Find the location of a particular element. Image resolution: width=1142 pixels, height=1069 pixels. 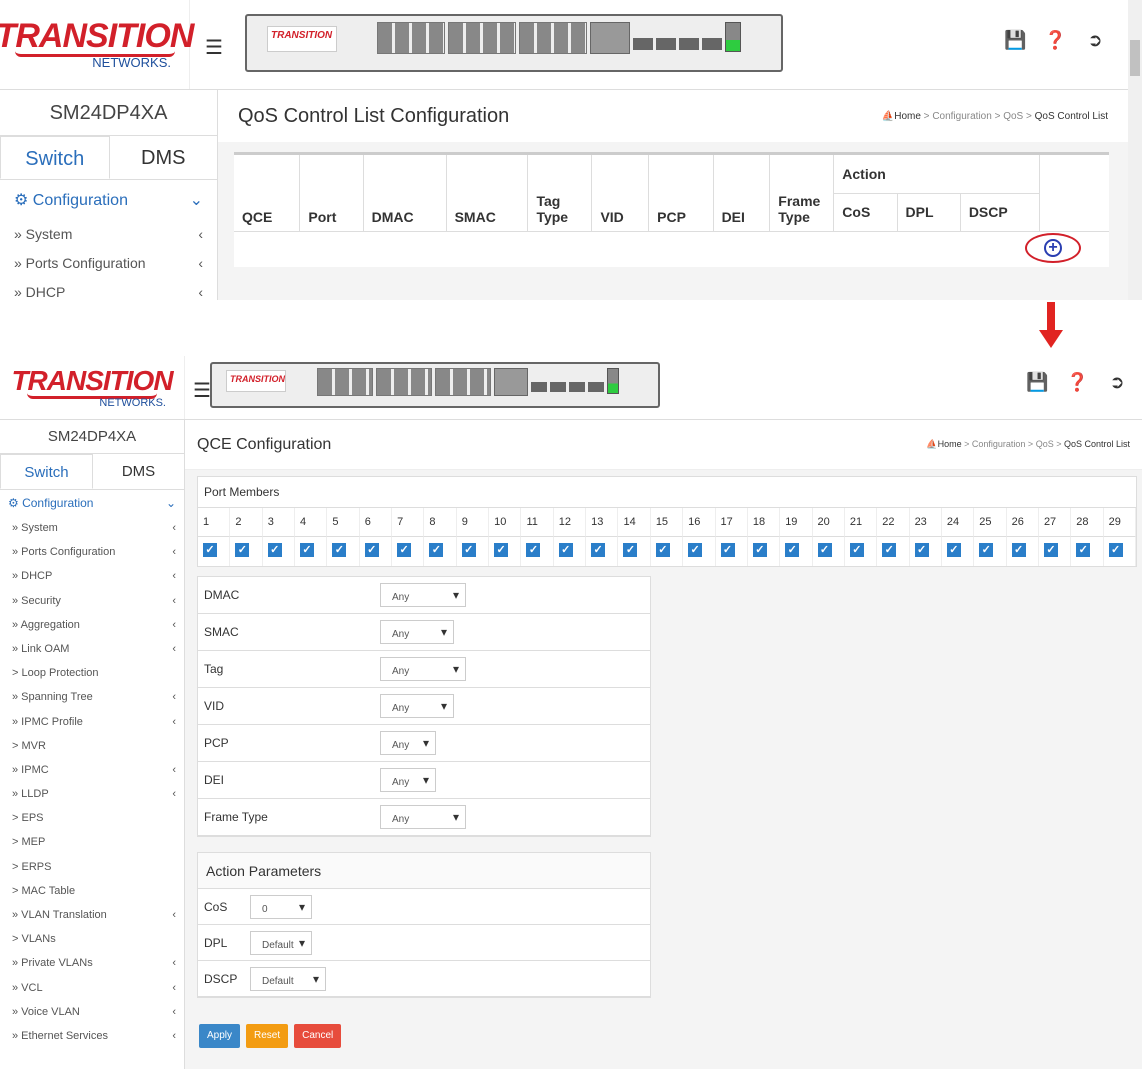

sidebar-item: » LLDP ‹ is located at coordinates (92, 794).